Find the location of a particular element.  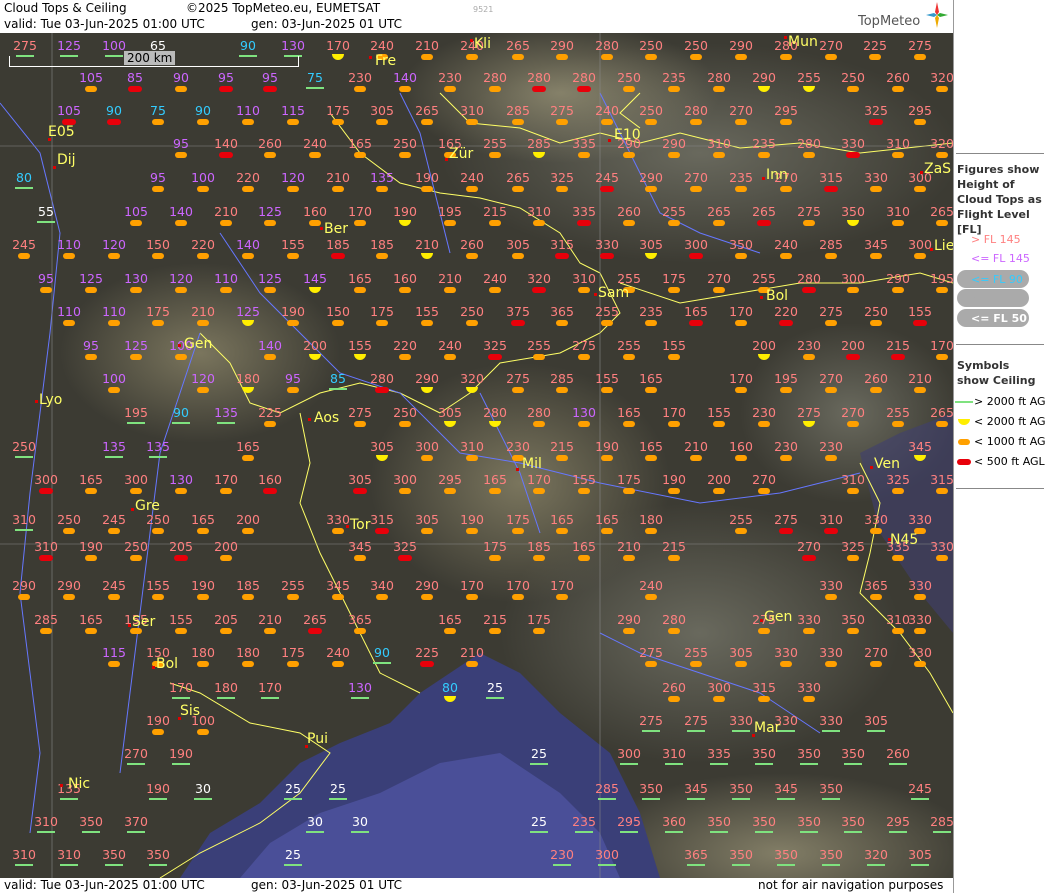

cloud-top-value: 245 is located at coordinates (607, 177).